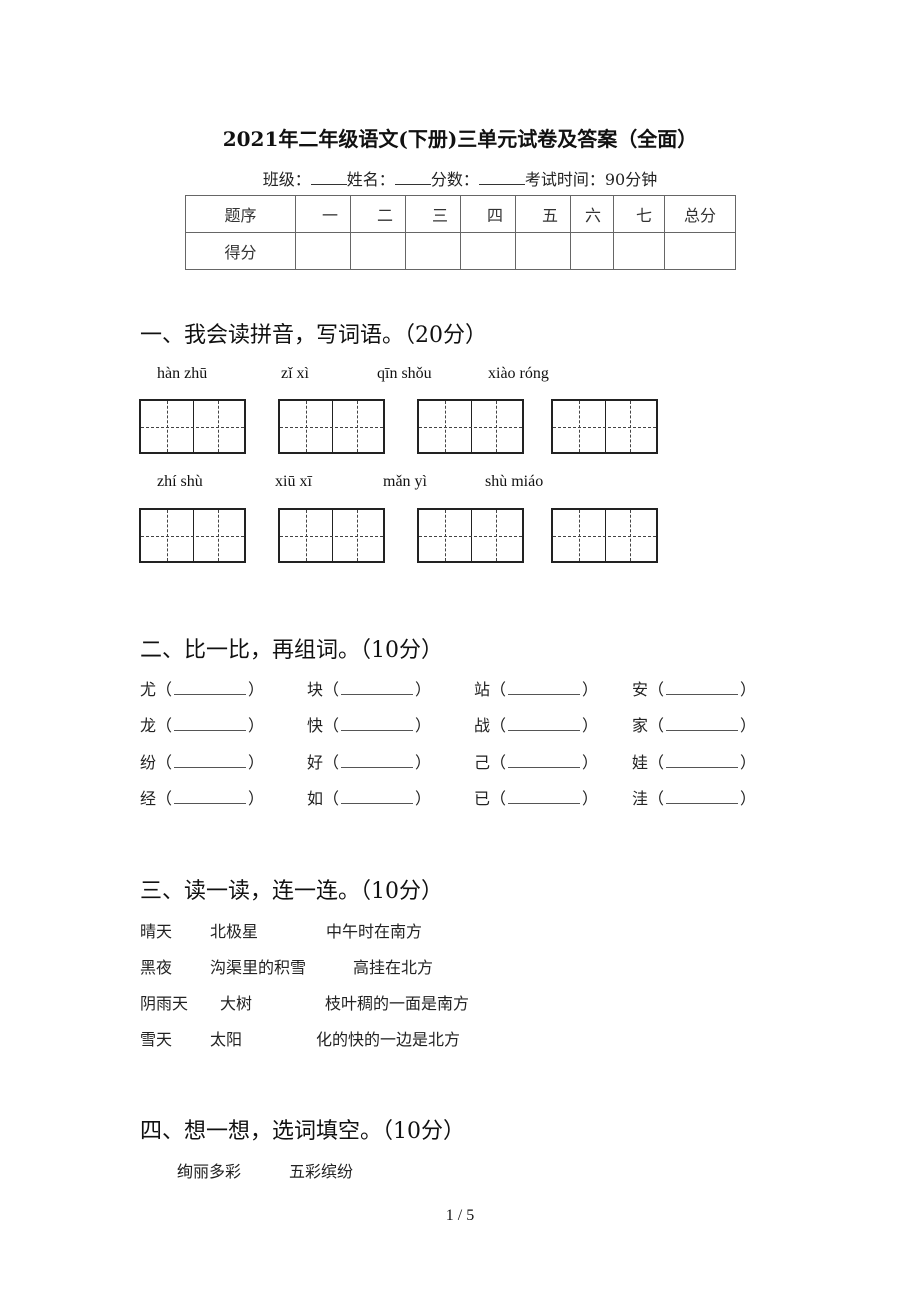  What do you see at coordinates (482, 798) in the screenshot?
I see `character: 已` at bounding box center [482, 798].